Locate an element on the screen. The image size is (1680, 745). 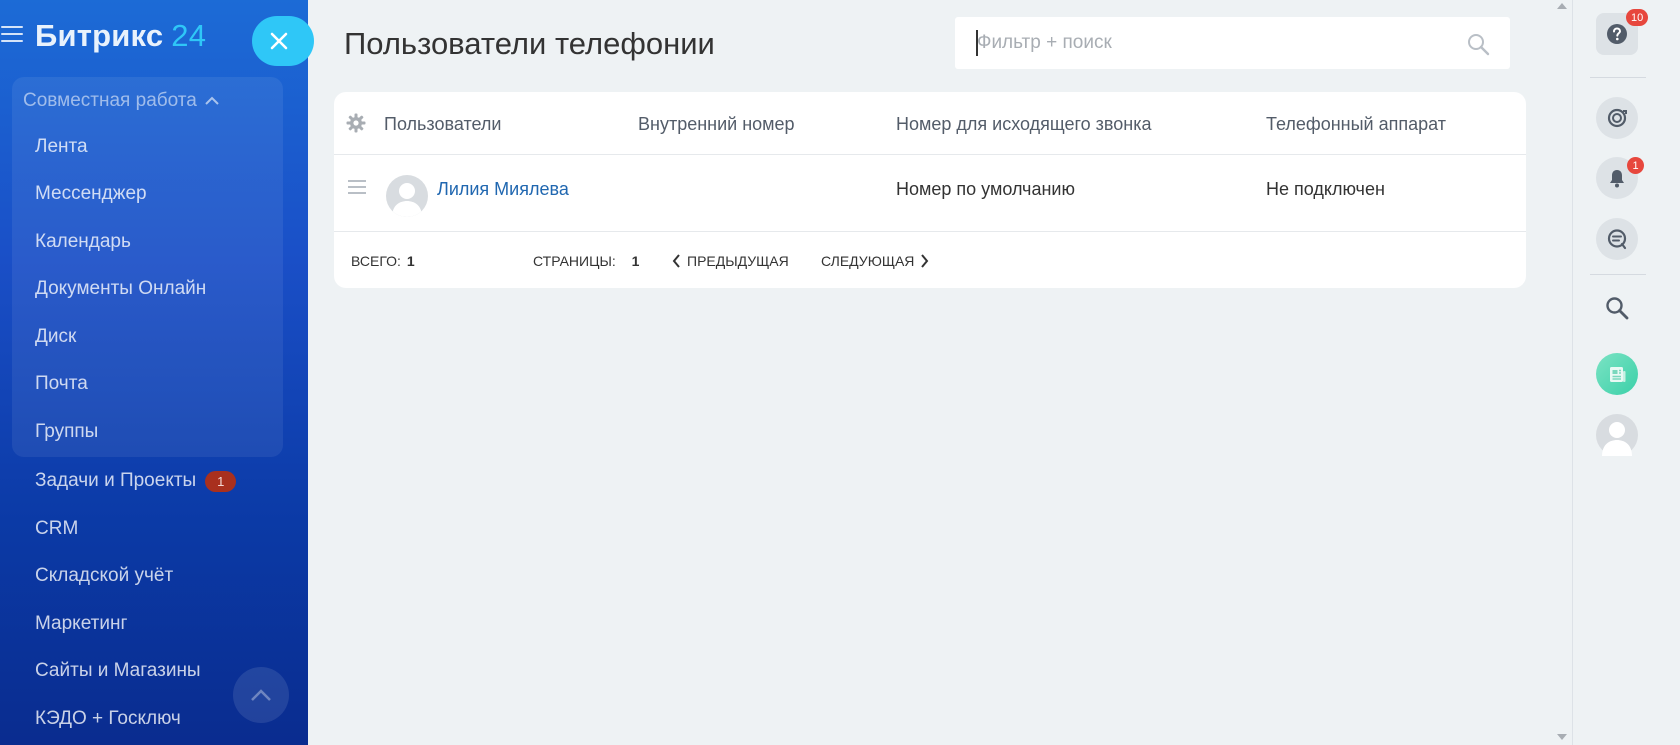
news-app-button is located at coordinates (1617, 374).